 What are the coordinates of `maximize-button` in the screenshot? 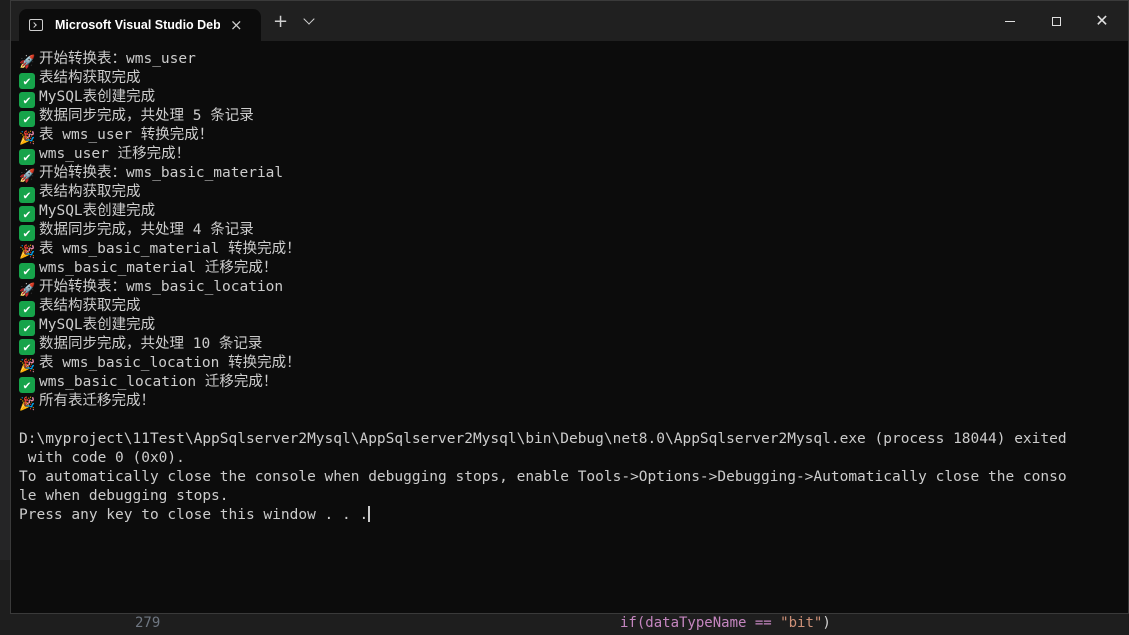 It's located at (1056, 21).